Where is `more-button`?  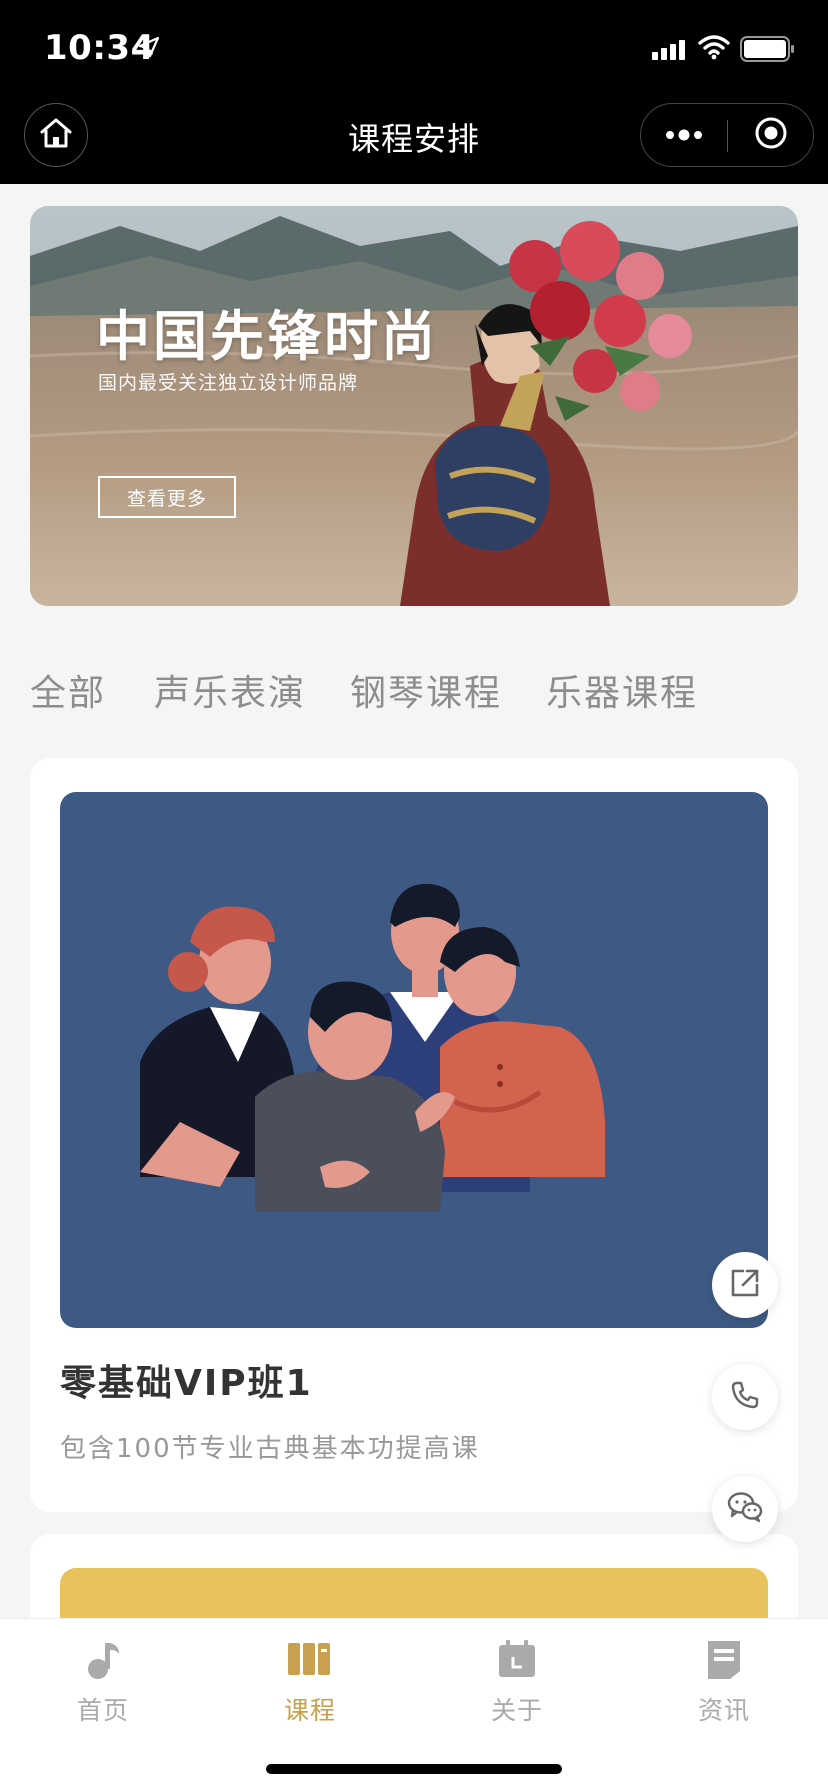 more-button is located at coordinates (684, 135).